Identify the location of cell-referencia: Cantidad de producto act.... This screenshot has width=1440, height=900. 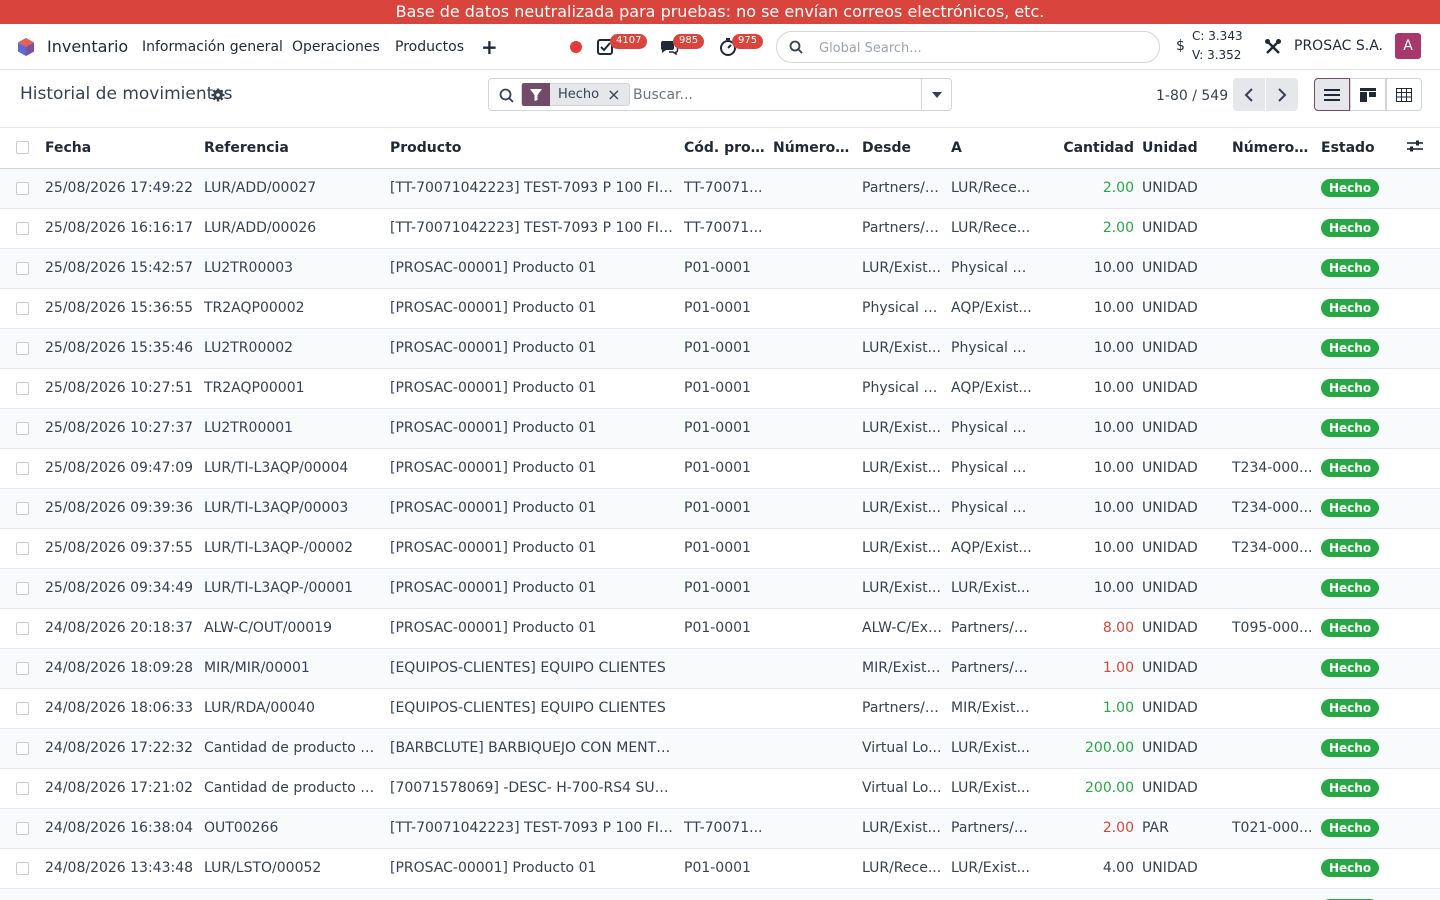
(293, 748).